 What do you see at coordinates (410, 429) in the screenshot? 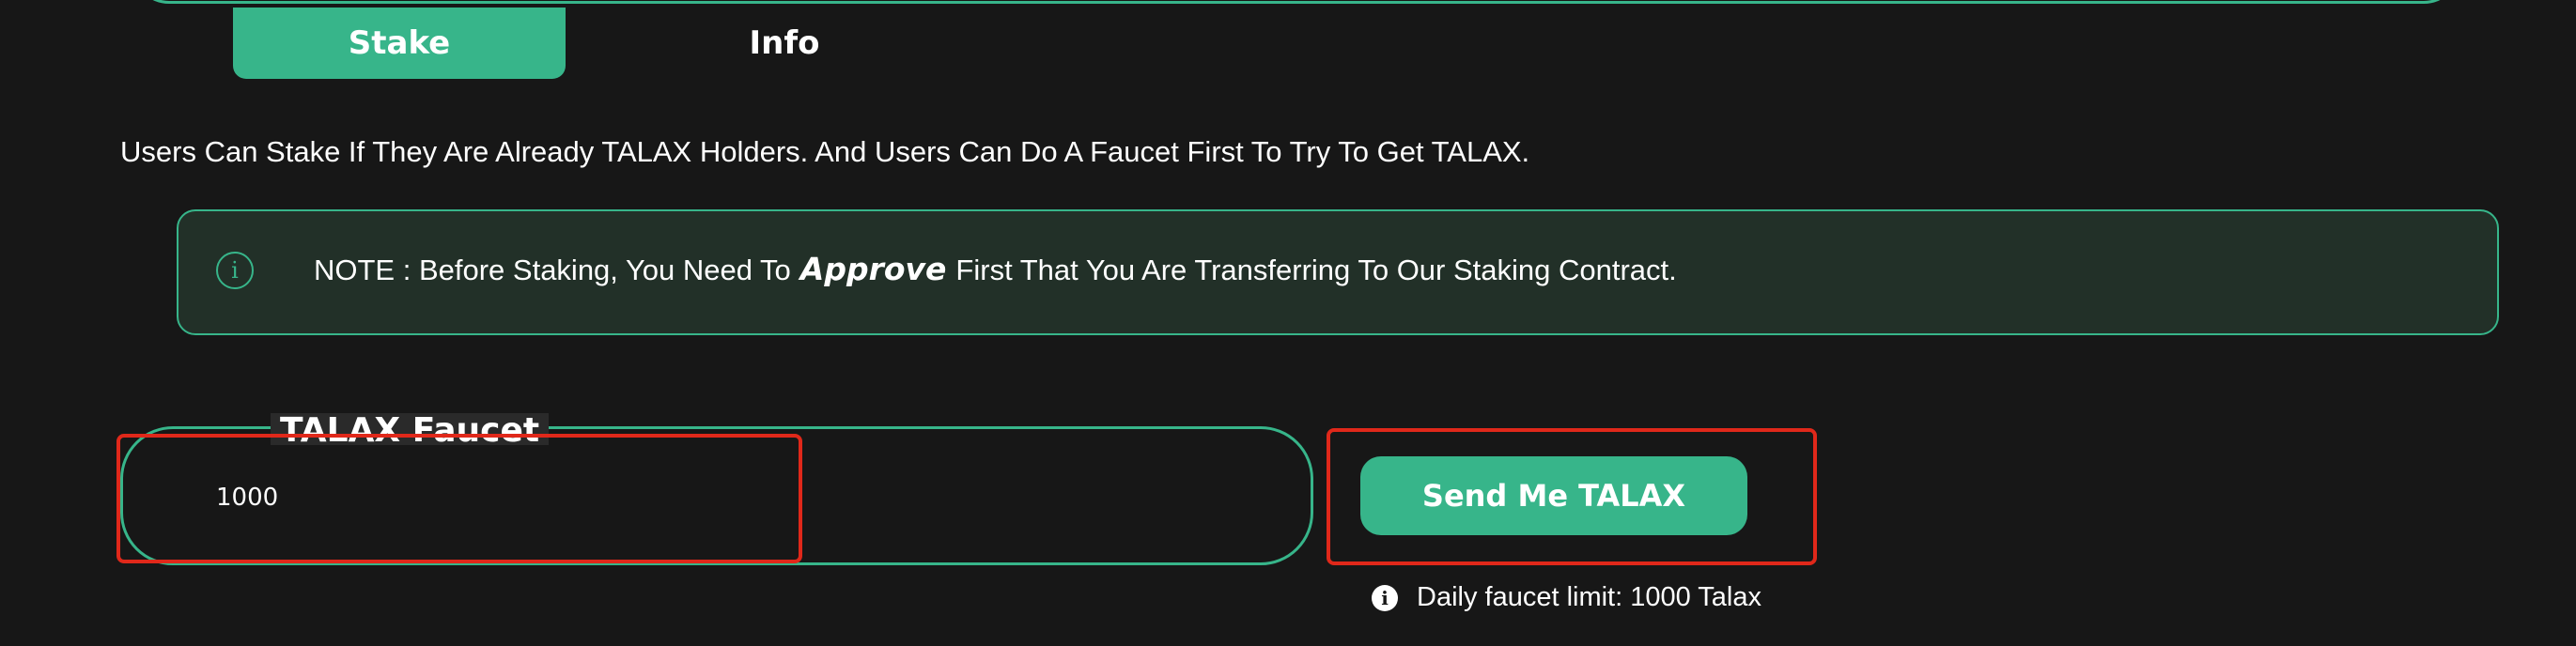
I see `faucet-label: TALAX Faucet` at bounding box center [410, 429].